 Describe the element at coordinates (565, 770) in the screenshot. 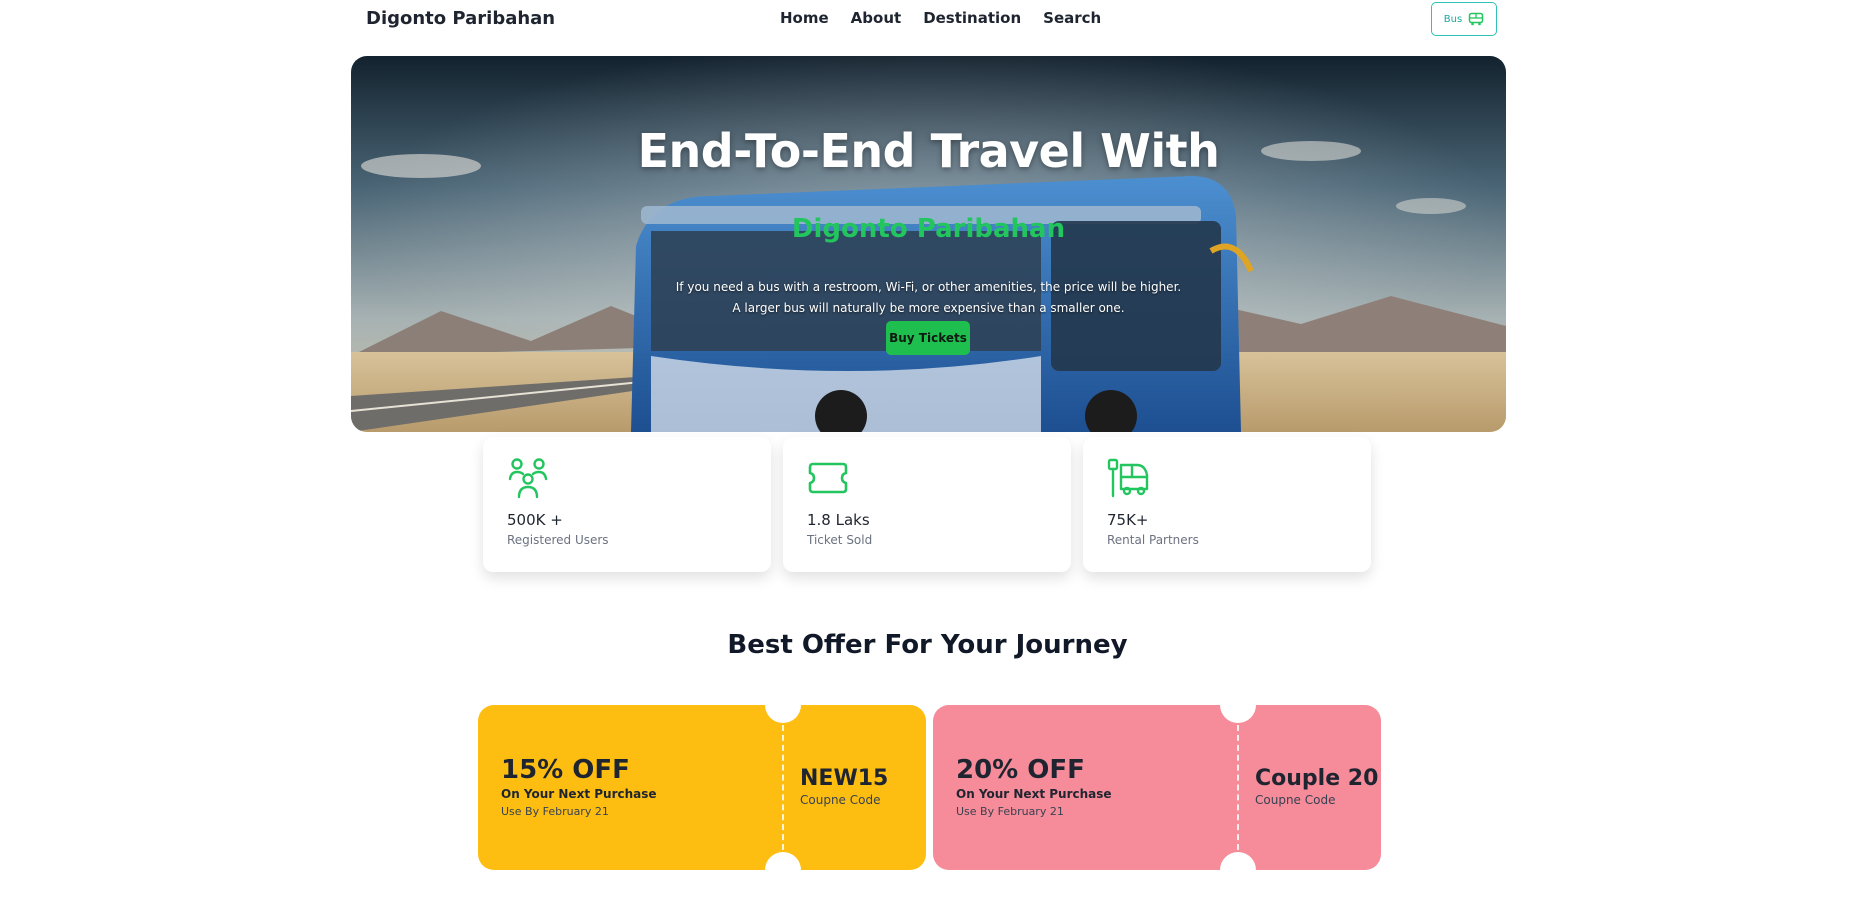

I see `coupon-discount: 15% OFF` at that location.